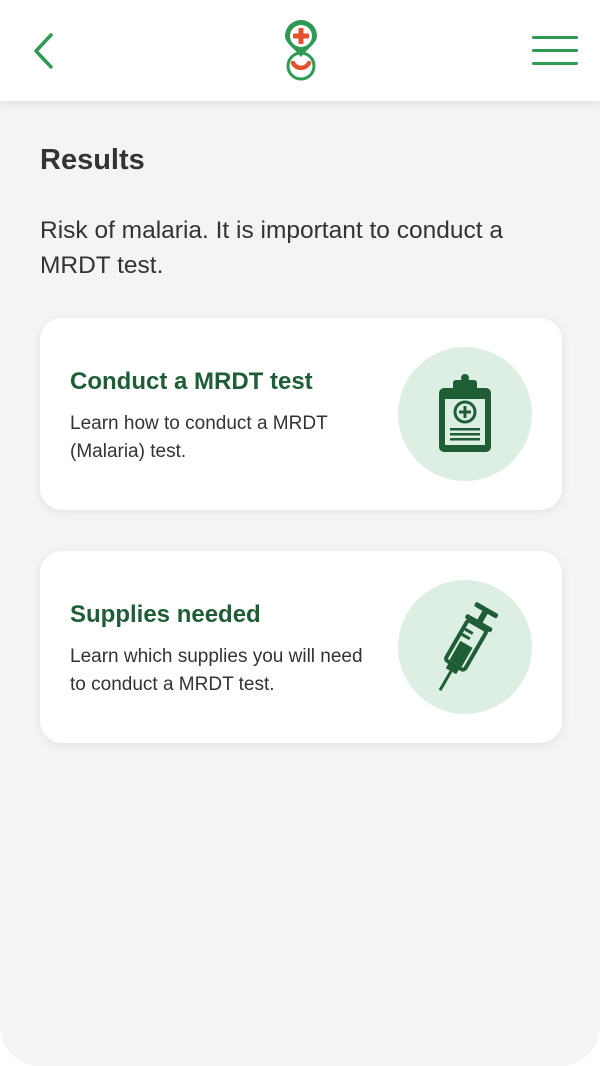 This screenshot has height=1066, width=600. Describe the element at coordinates (165, 614) in the screenshot. I see `card-title: Supplies needed` at that location.